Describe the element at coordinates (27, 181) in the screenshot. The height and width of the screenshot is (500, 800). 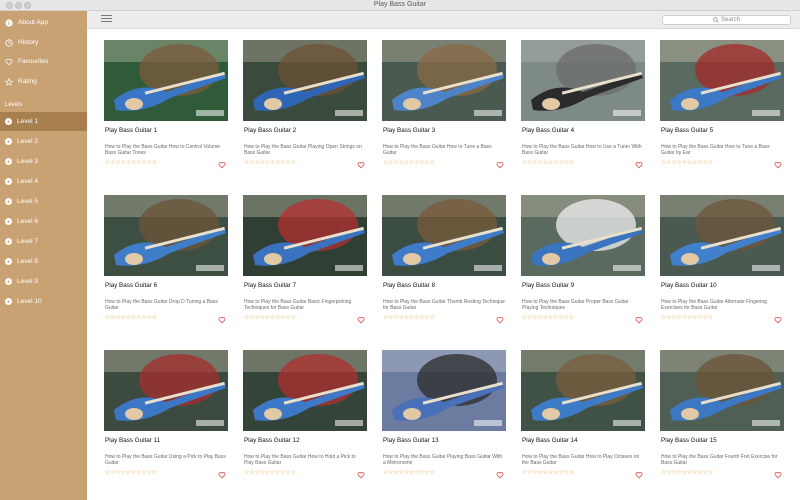
I see `sidebar-item-label: Level 4` at that location.